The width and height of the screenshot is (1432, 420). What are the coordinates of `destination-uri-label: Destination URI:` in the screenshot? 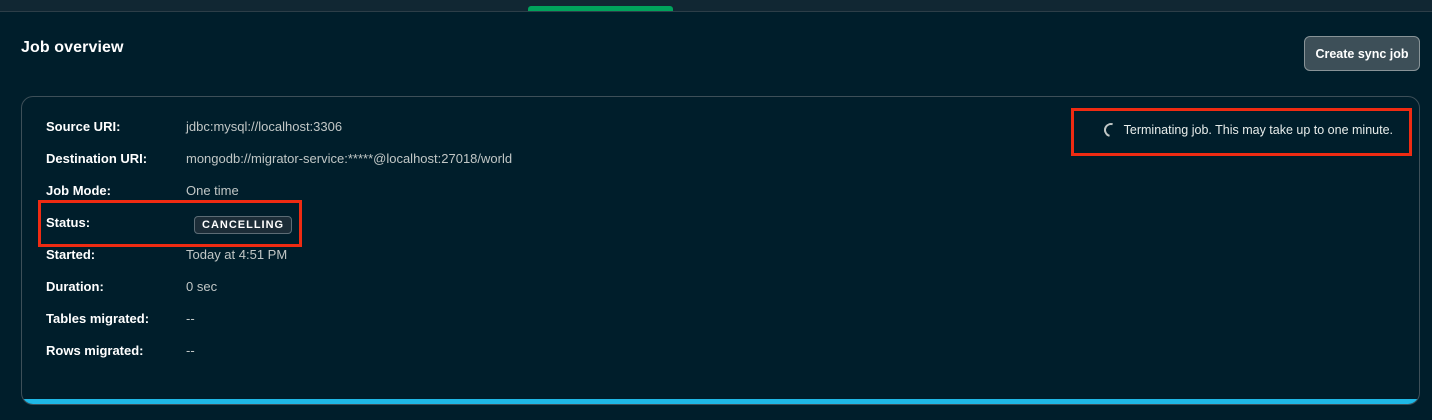 It's located at (97, 158).